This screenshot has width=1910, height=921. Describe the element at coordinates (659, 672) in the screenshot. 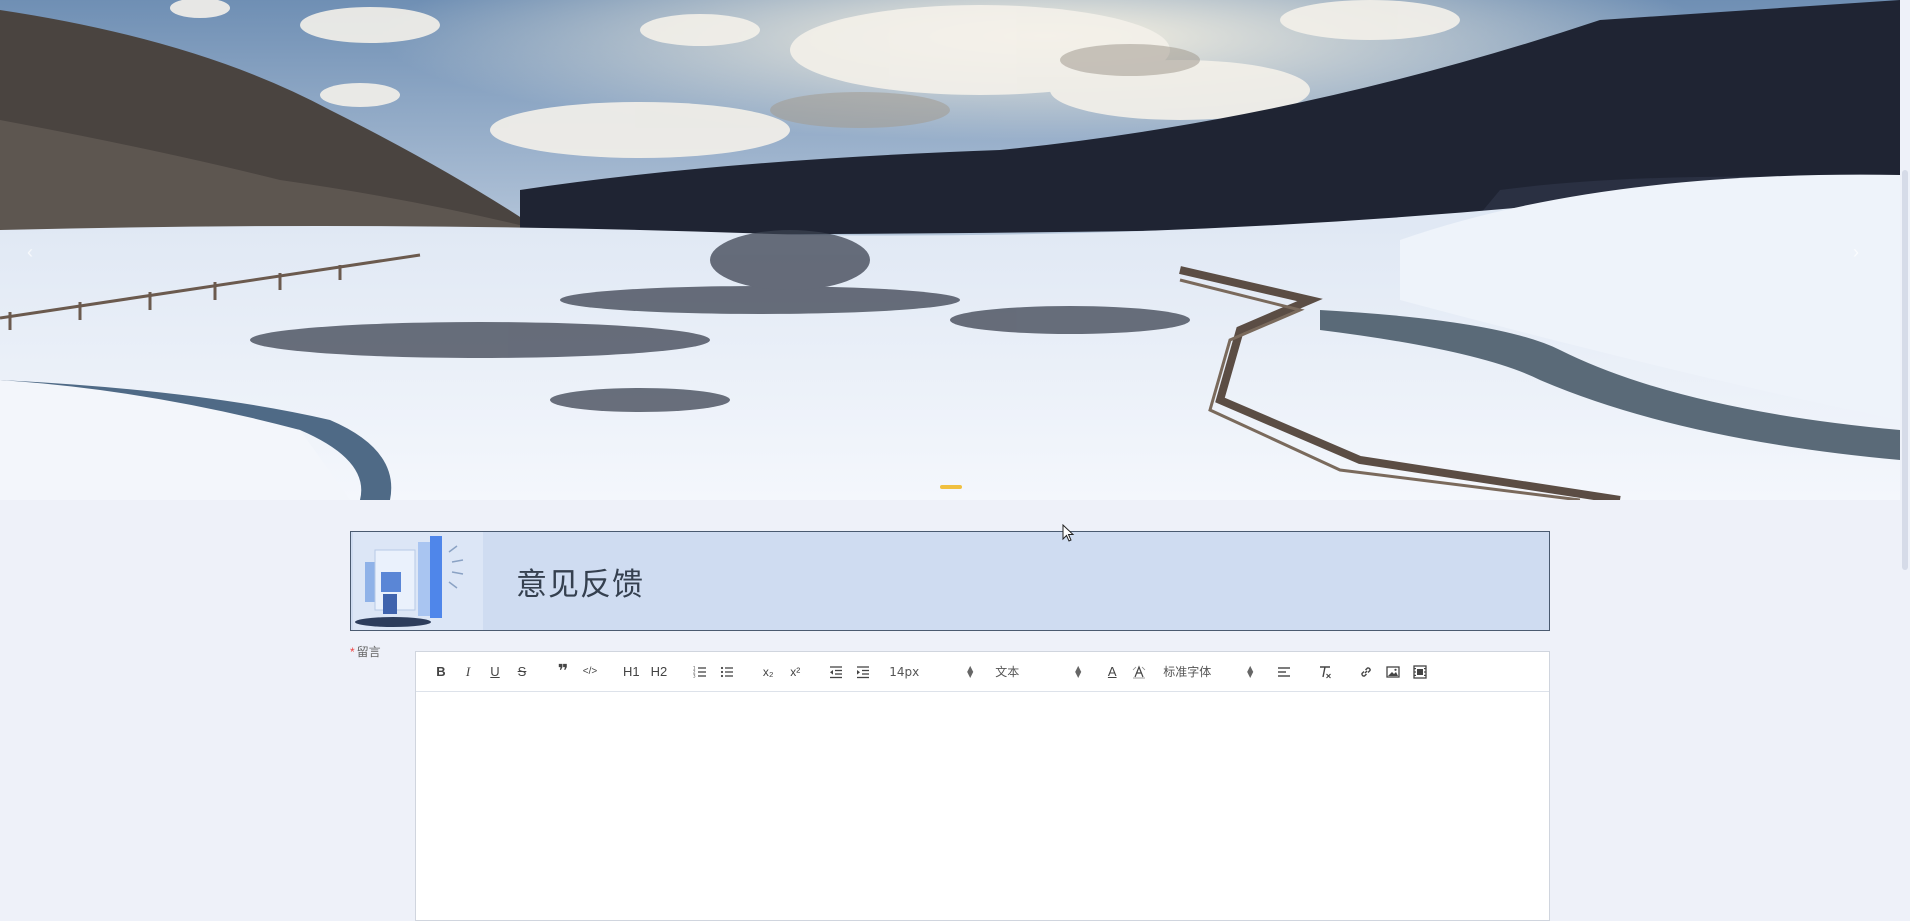

I see `header-2-button: H2` at that location.